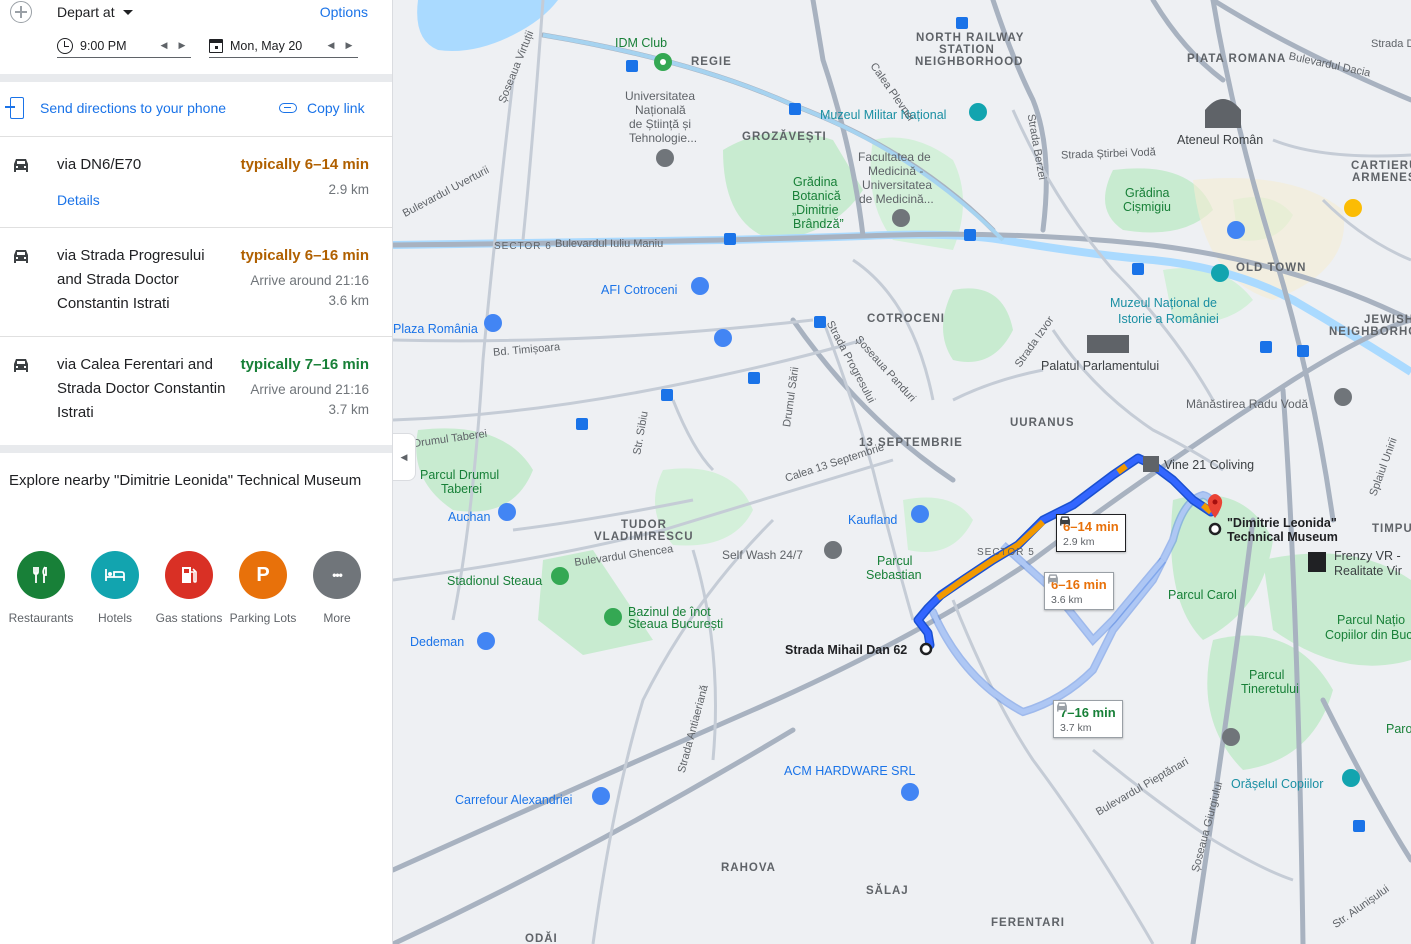 Image resolution: width=1411 pixels, height=944 pixels. Describe the element at coordinates (459, 475) in the screenshot. I see `poi-label: Parcul Drumul` at that location.